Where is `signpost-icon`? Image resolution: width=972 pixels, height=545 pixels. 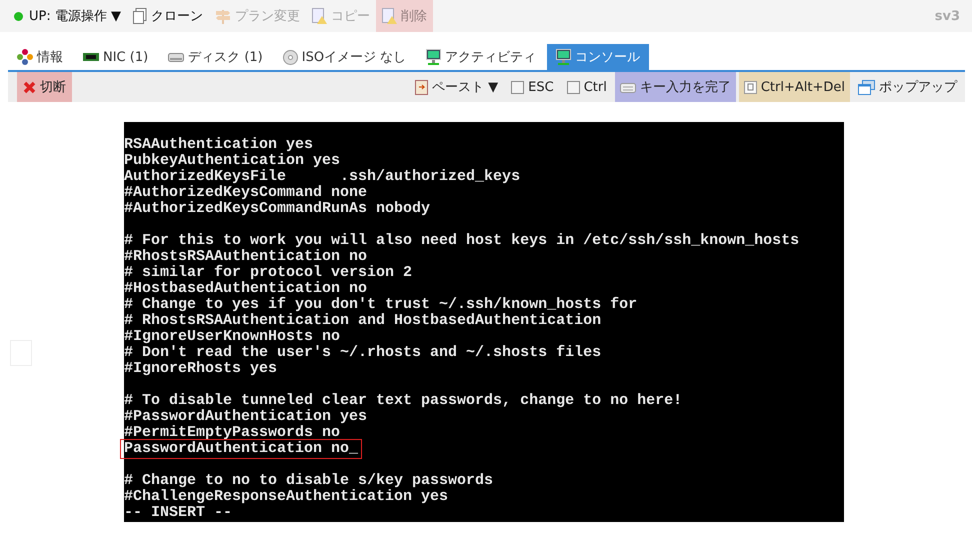 signpost-icon is located at coordinates (223, 16).